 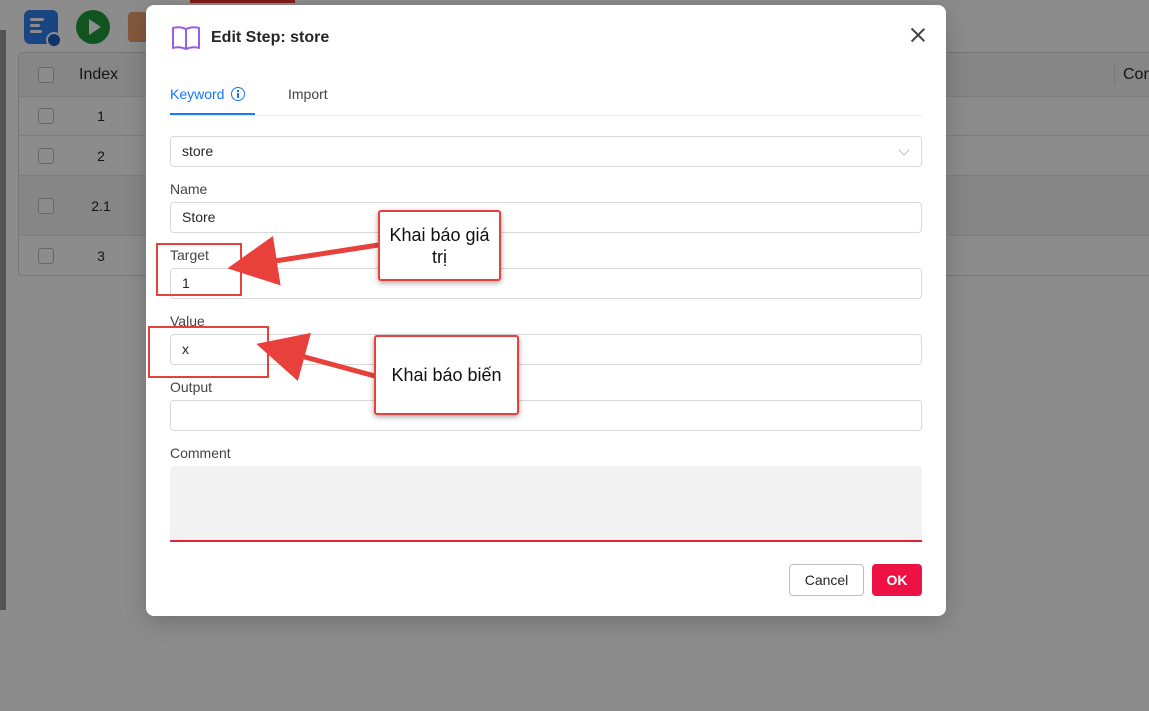 I want to click on callout-value: Khai báo biến, so click(x=446, y=375).